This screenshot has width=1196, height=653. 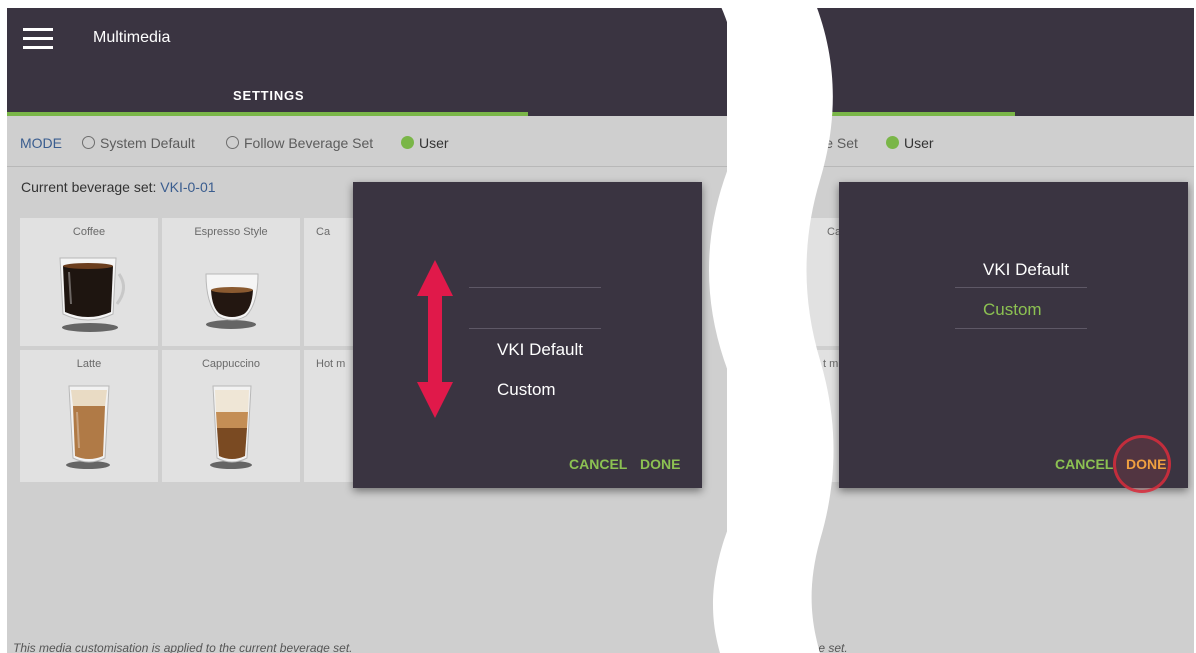 What do you see at coordinates (331, 364) in the screenshot?
I see `beverage-name: Hot m` at bounding box center [331, 364].